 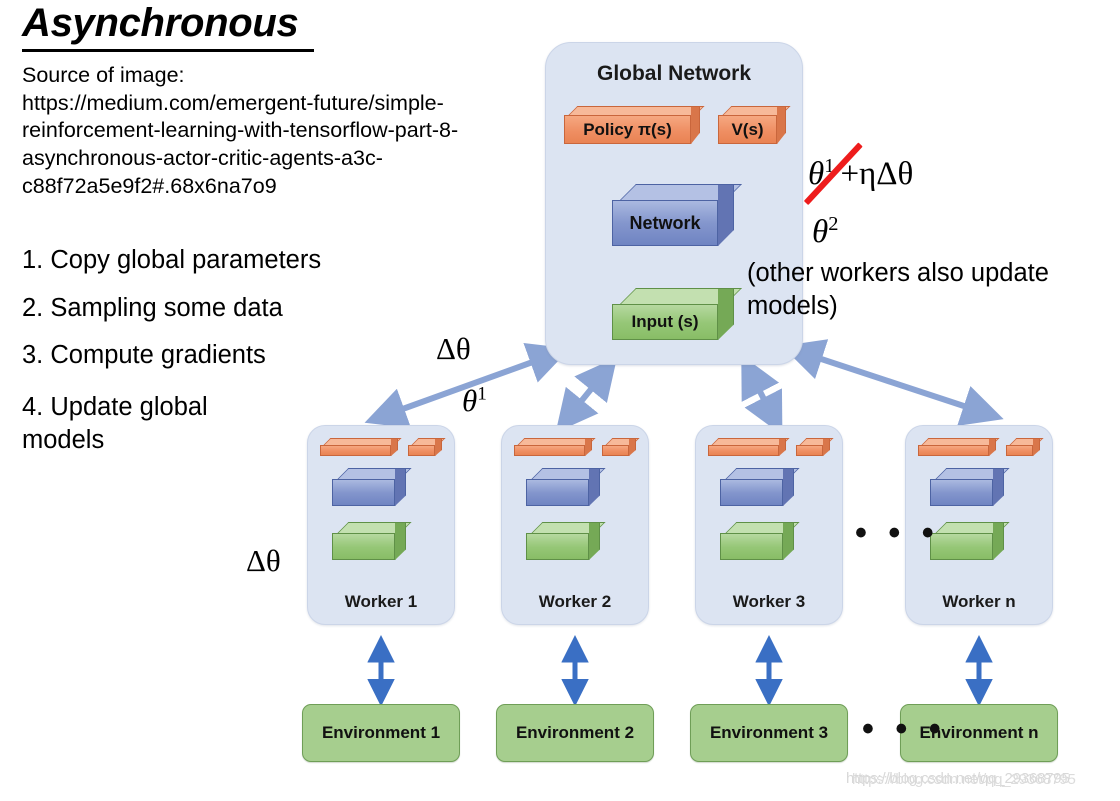 I want to click on value-box-side-face, so click(x=781, y=125).